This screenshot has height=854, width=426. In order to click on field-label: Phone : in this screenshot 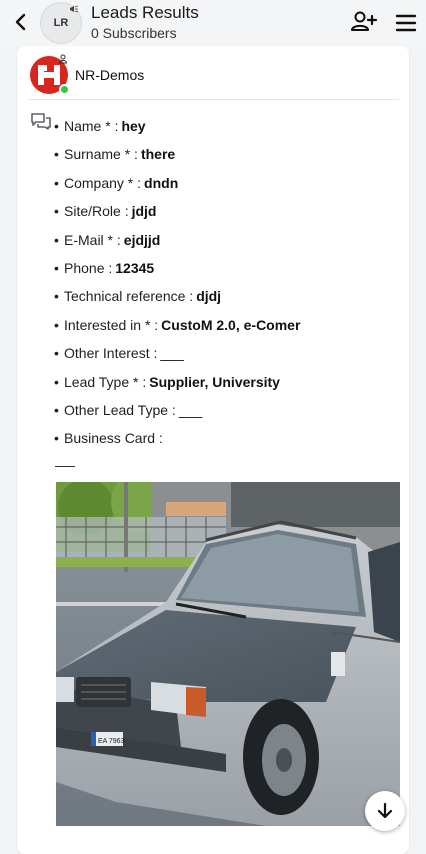, I will do `click(88, 267)`.